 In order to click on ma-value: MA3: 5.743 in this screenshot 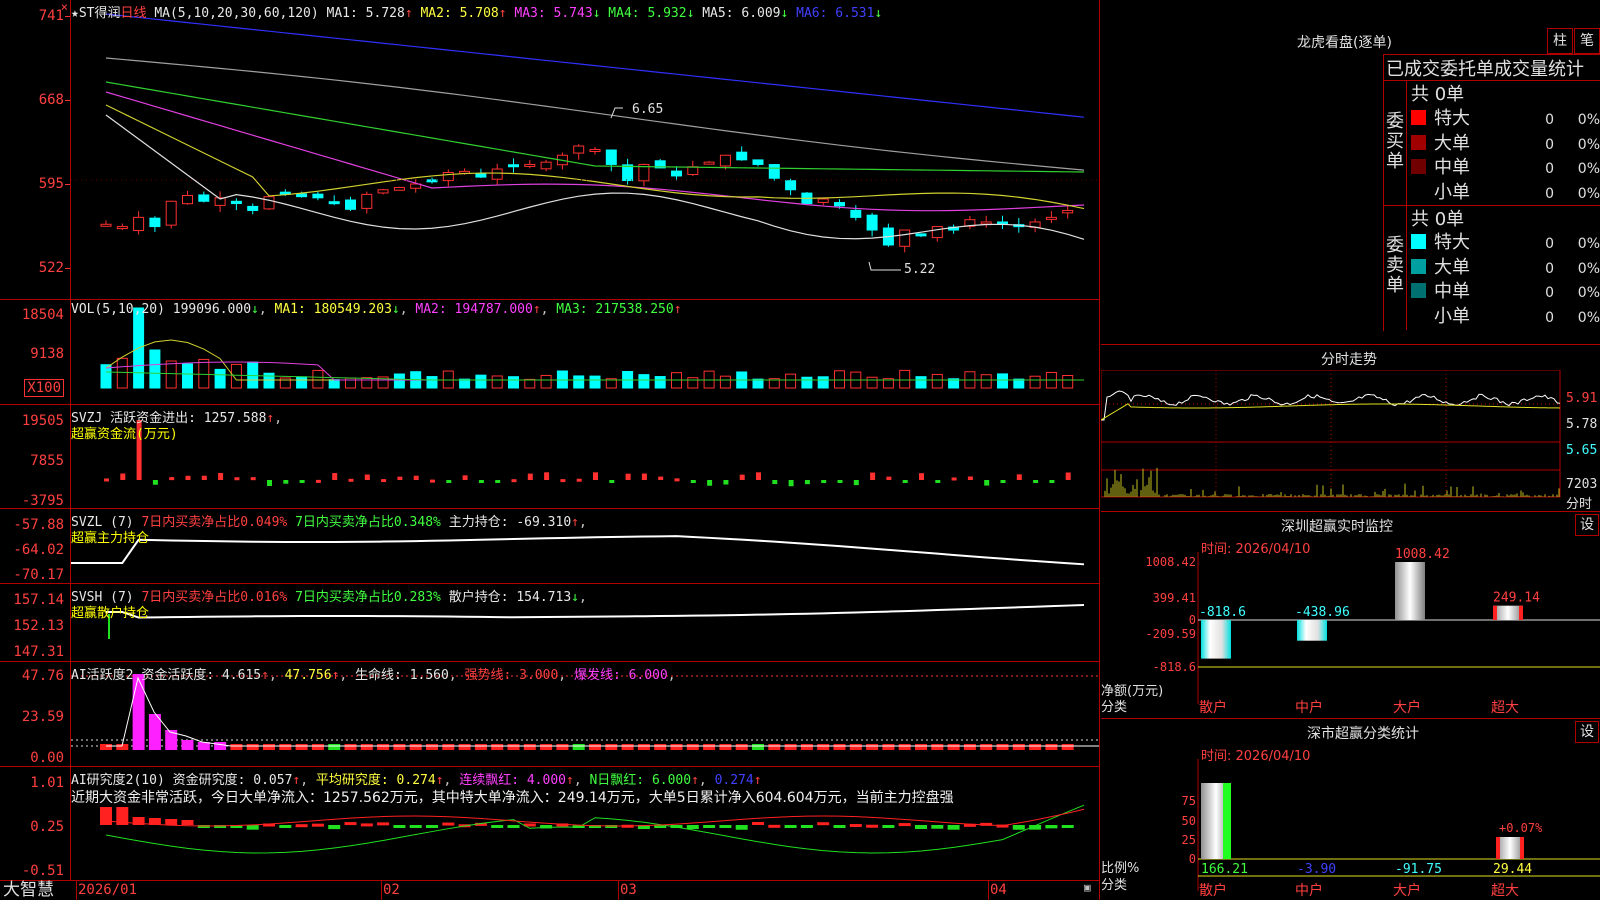, I will do `click(549, 13)`.